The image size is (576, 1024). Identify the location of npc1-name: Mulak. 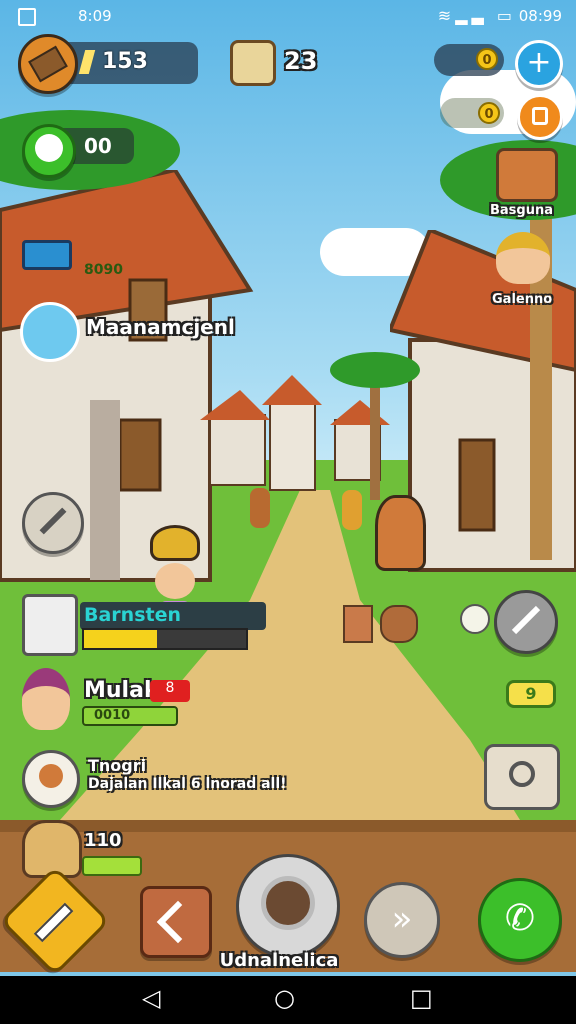
(121, 690).